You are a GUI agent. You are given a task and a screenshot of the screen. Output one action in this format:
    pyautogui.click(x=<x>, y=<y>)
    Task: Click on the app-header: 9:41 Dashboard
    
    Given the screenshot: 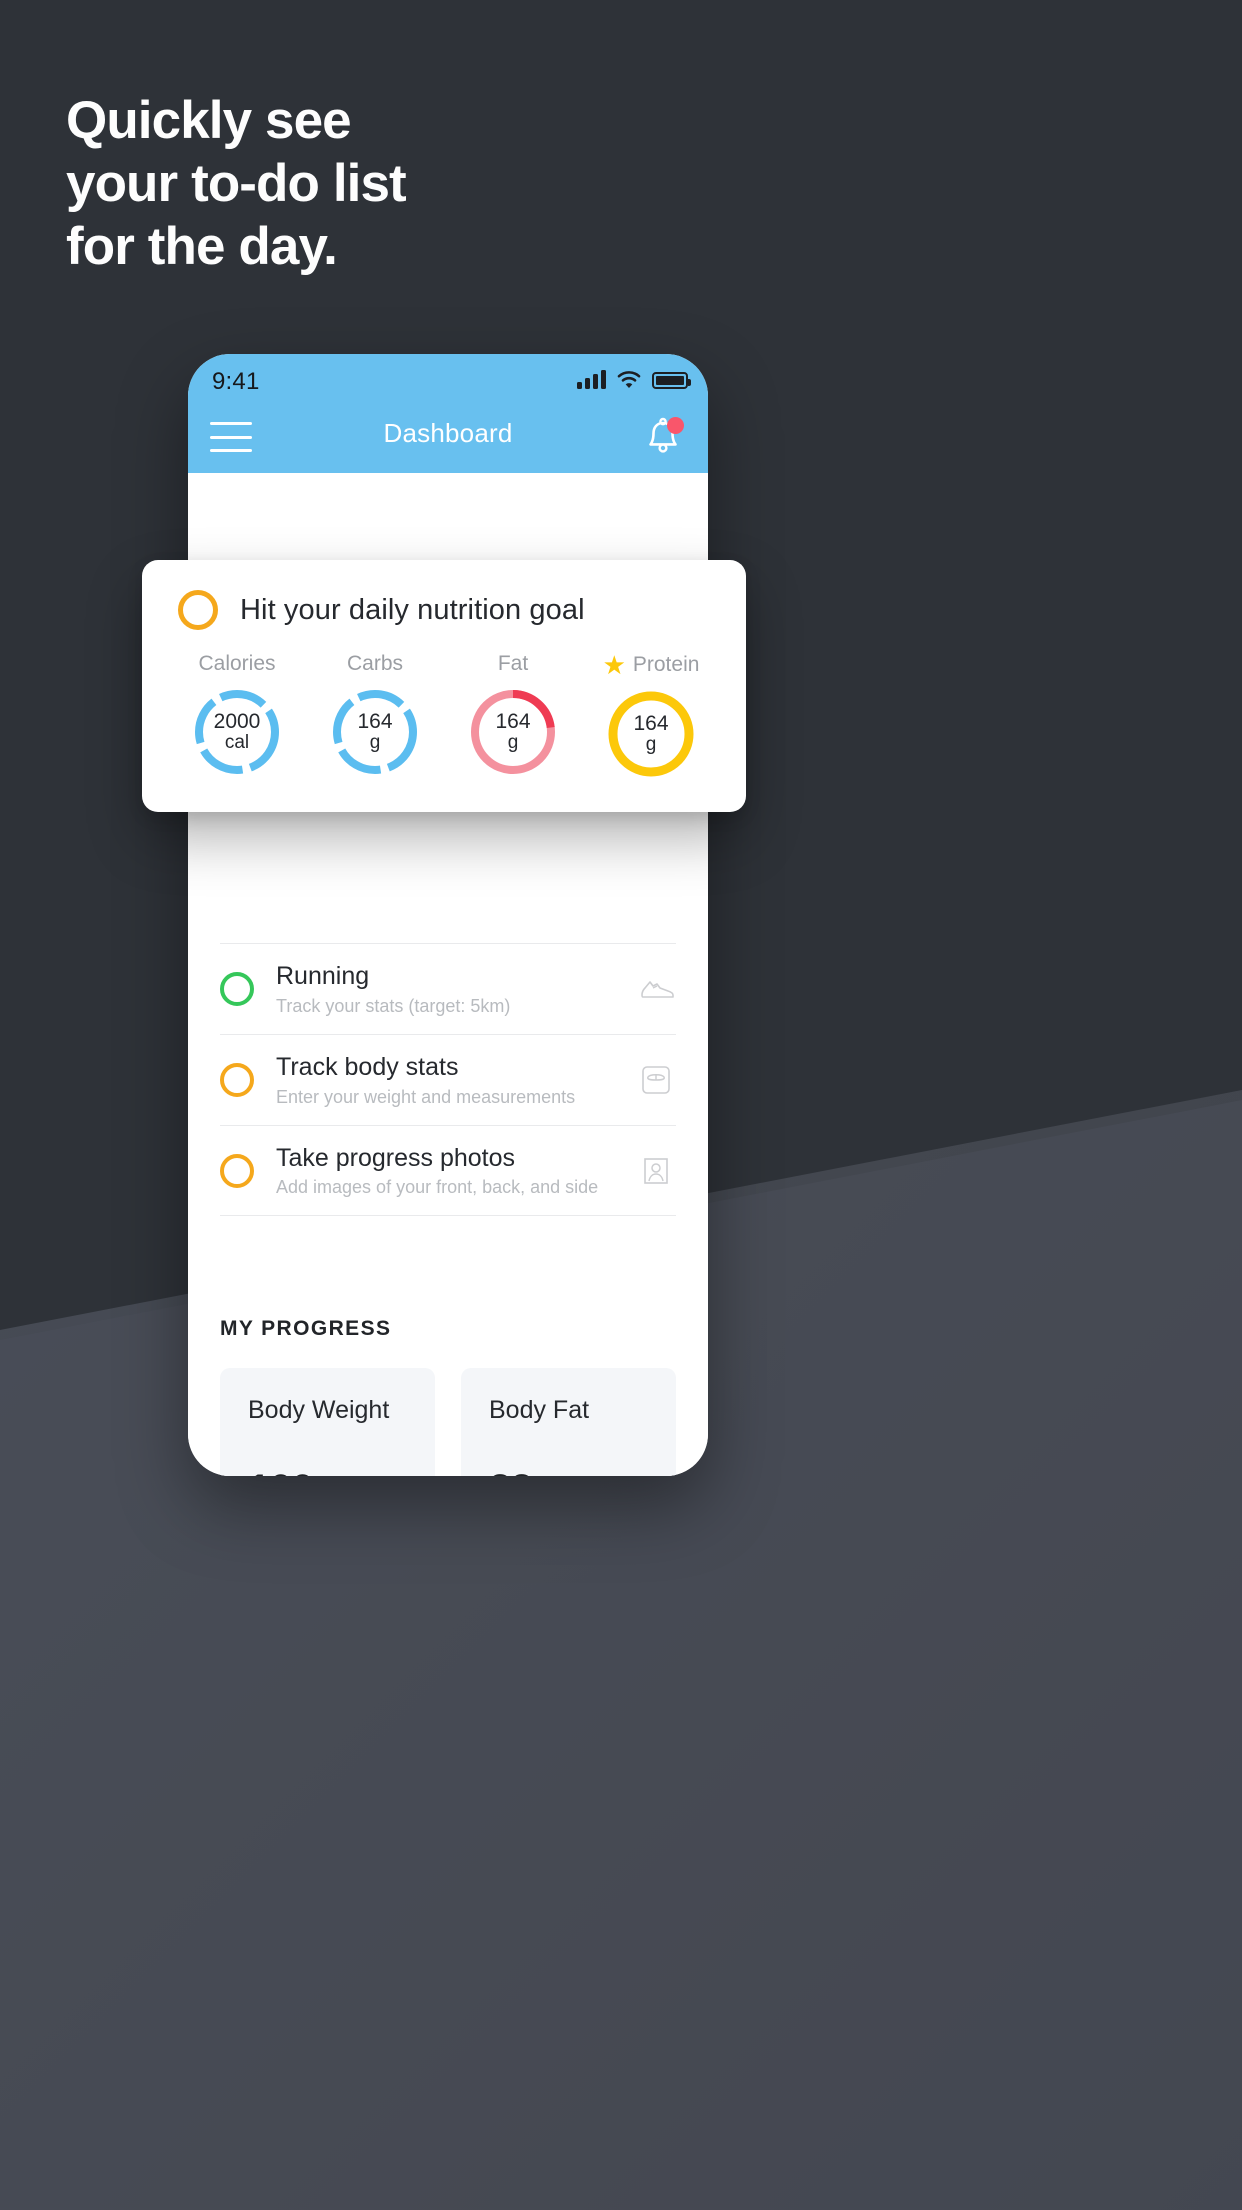 What is the action you would take?
    pyautogui.click(x=448, y=413)
    